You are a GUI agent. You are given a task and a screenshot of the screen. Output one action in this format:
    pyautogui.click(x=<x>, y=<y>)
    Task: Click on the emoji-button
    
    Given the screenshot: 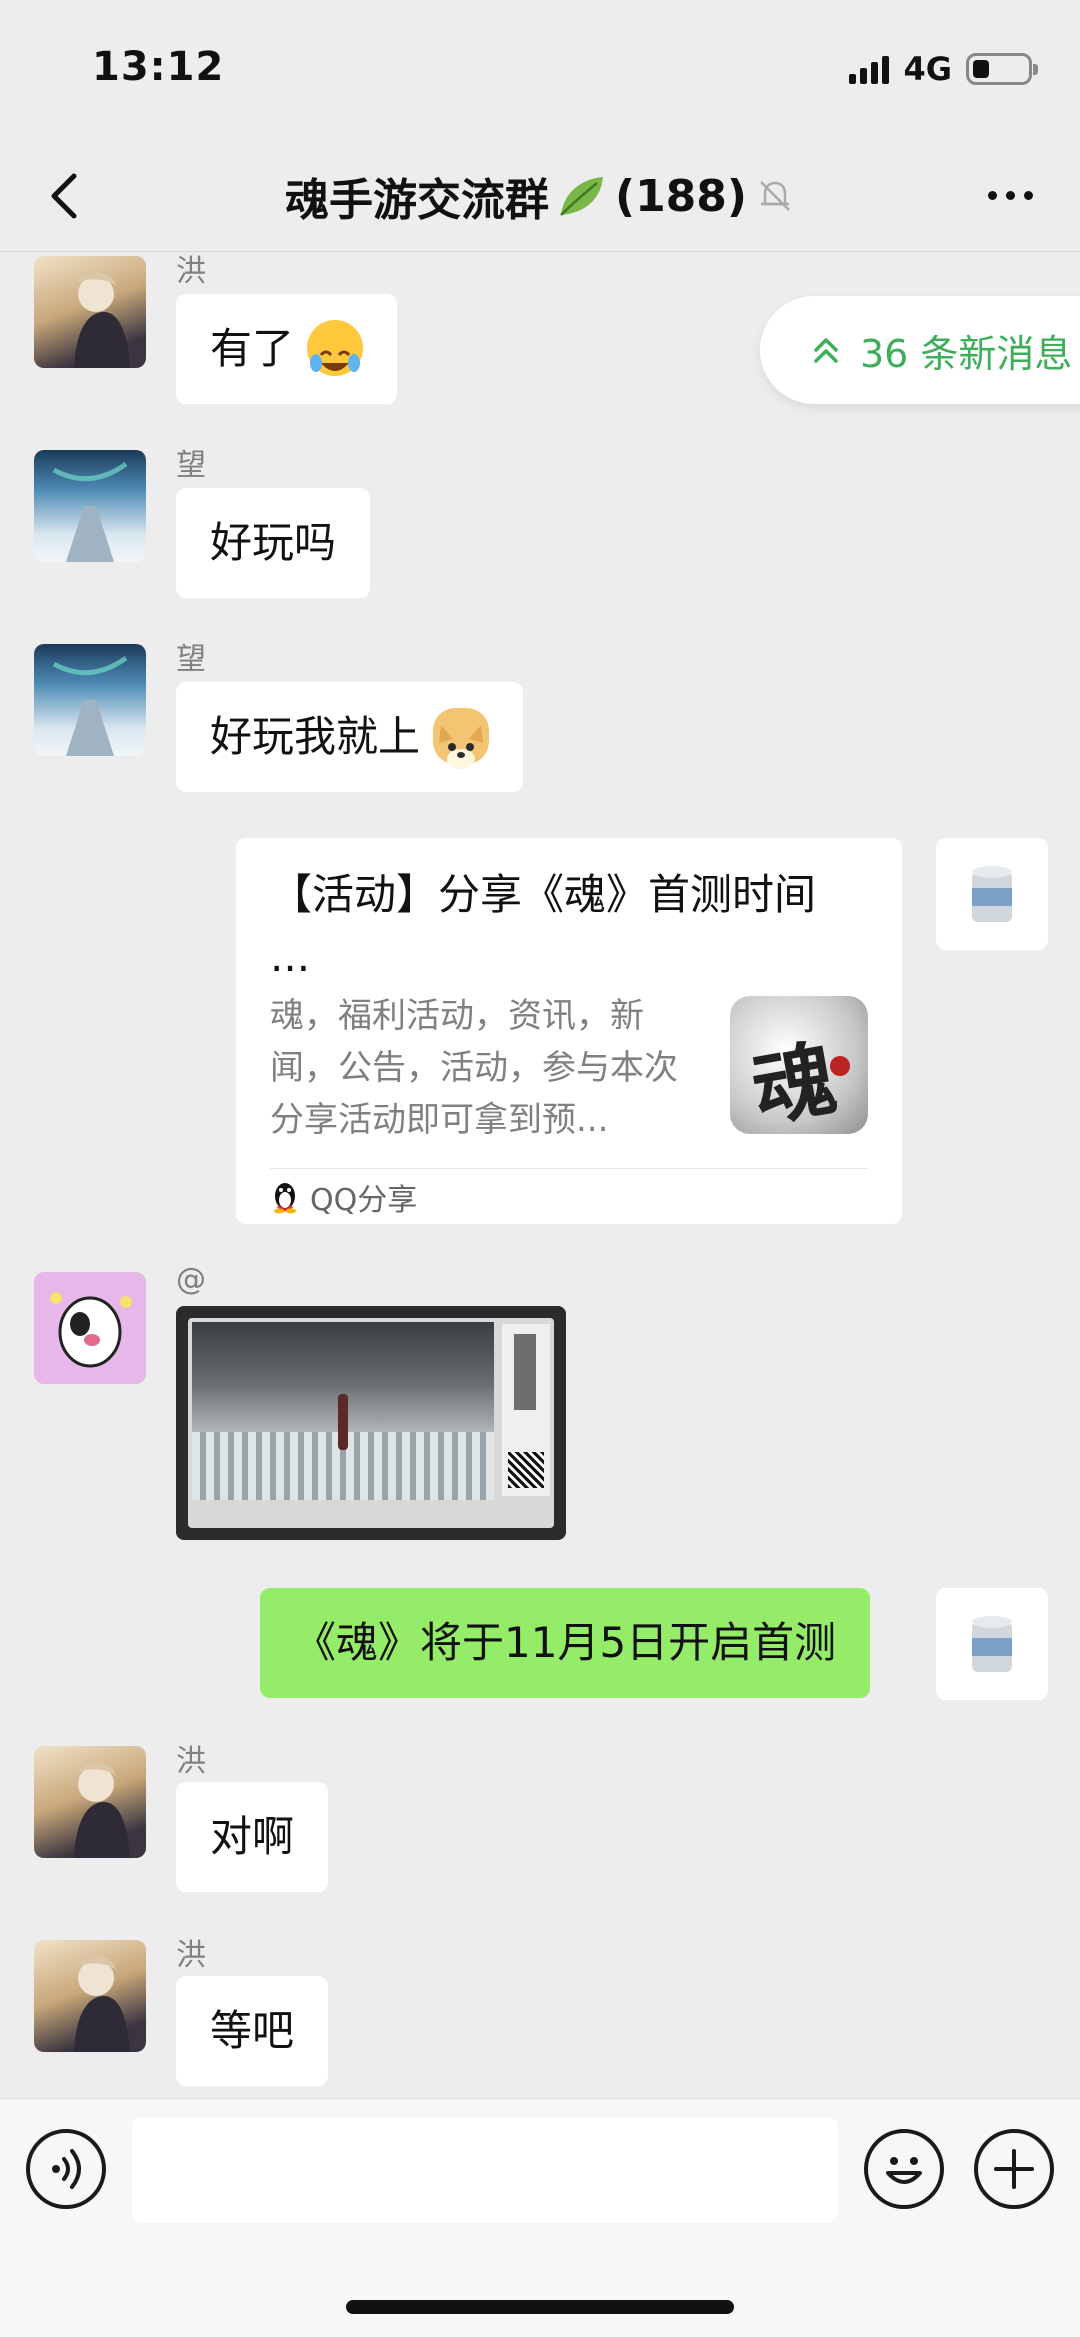 What is the action you would take?
    pyautogui.click(x=904, y=2169)
    